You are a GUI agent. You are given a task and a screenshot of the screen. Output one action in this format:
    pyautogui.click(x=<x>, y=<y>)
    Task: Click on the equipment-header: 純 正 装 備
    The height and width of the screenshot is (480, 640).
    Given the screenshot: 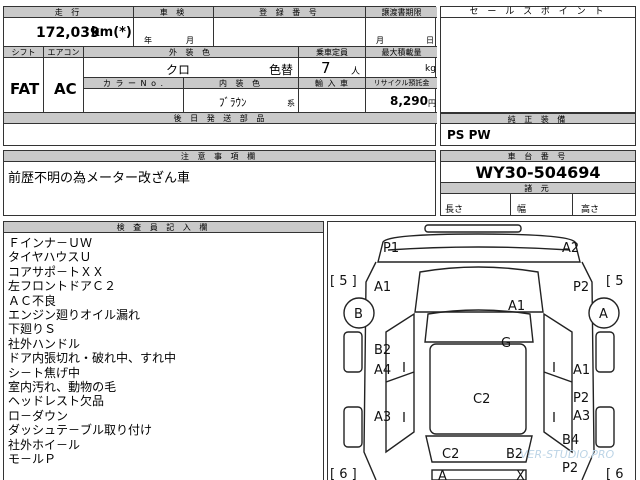 What is the action you would take?
    pyautogui.click(x=538, y=118)
    